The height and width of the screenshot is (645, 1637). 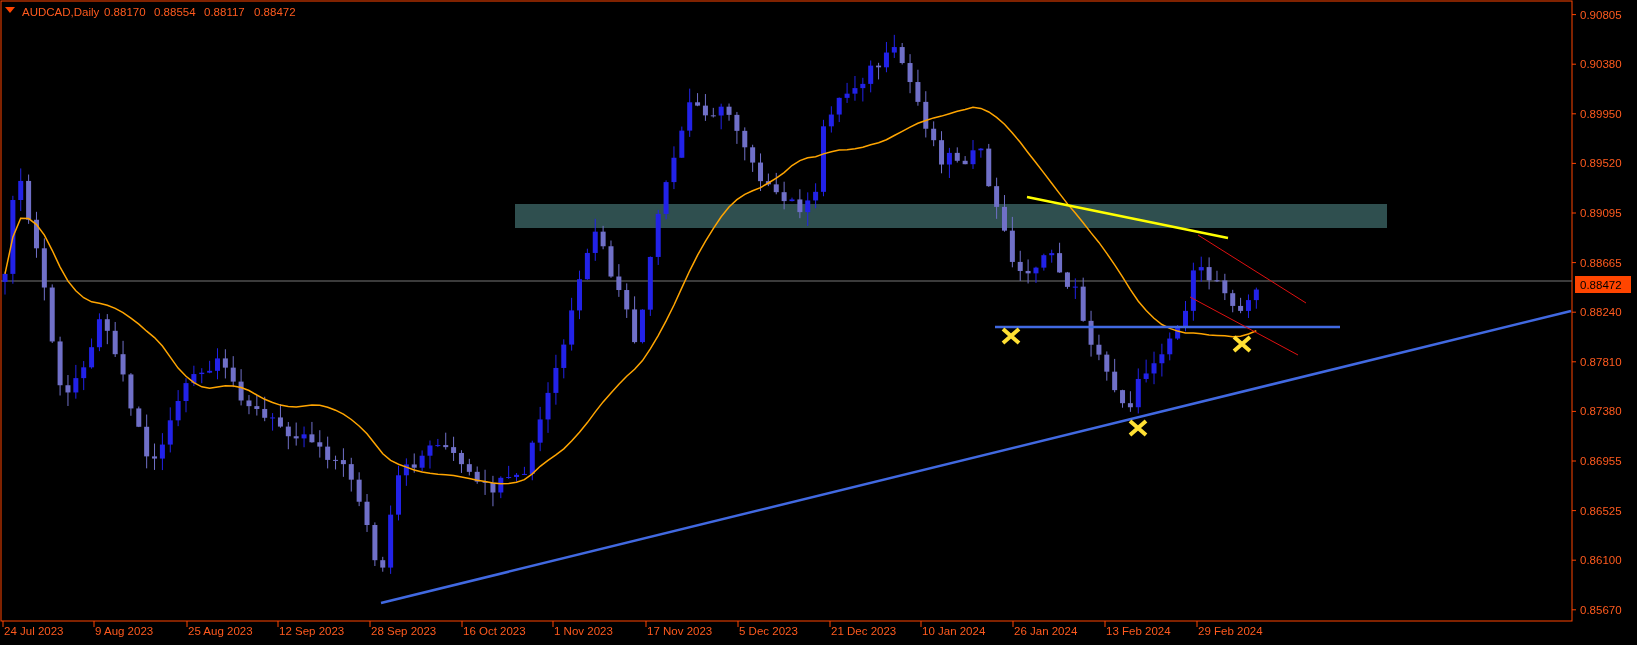 What do you see at coordinates (1230, 631) in the screenshot?
I see `date-label: 29 Feb 2024` at bounding box center [1230, 631].